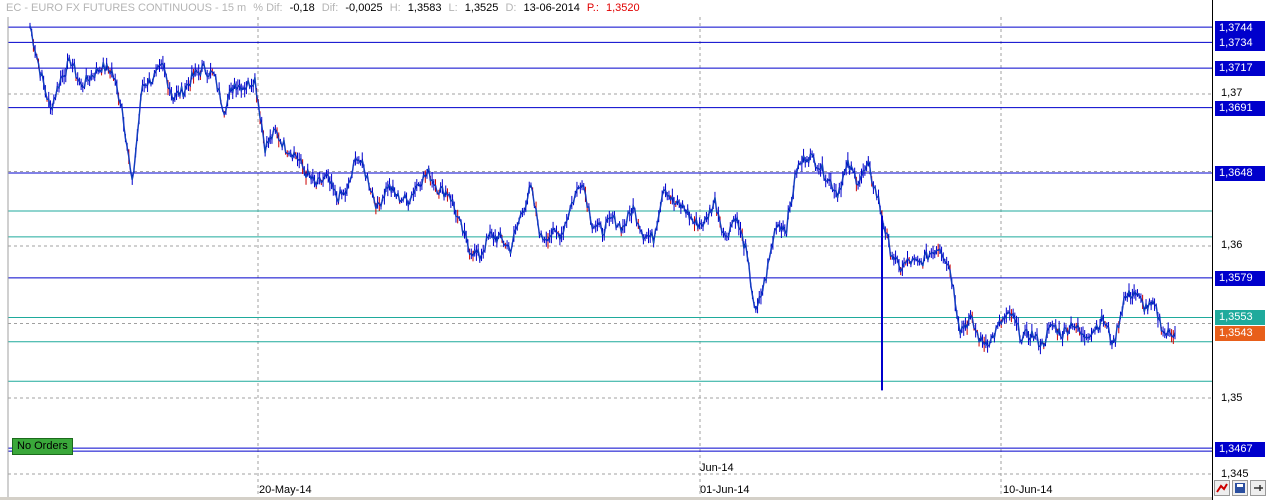 This screenshot has width=1268, height=500. I want to click on date-label-month-jun: Jun-14, so click(717, 468).